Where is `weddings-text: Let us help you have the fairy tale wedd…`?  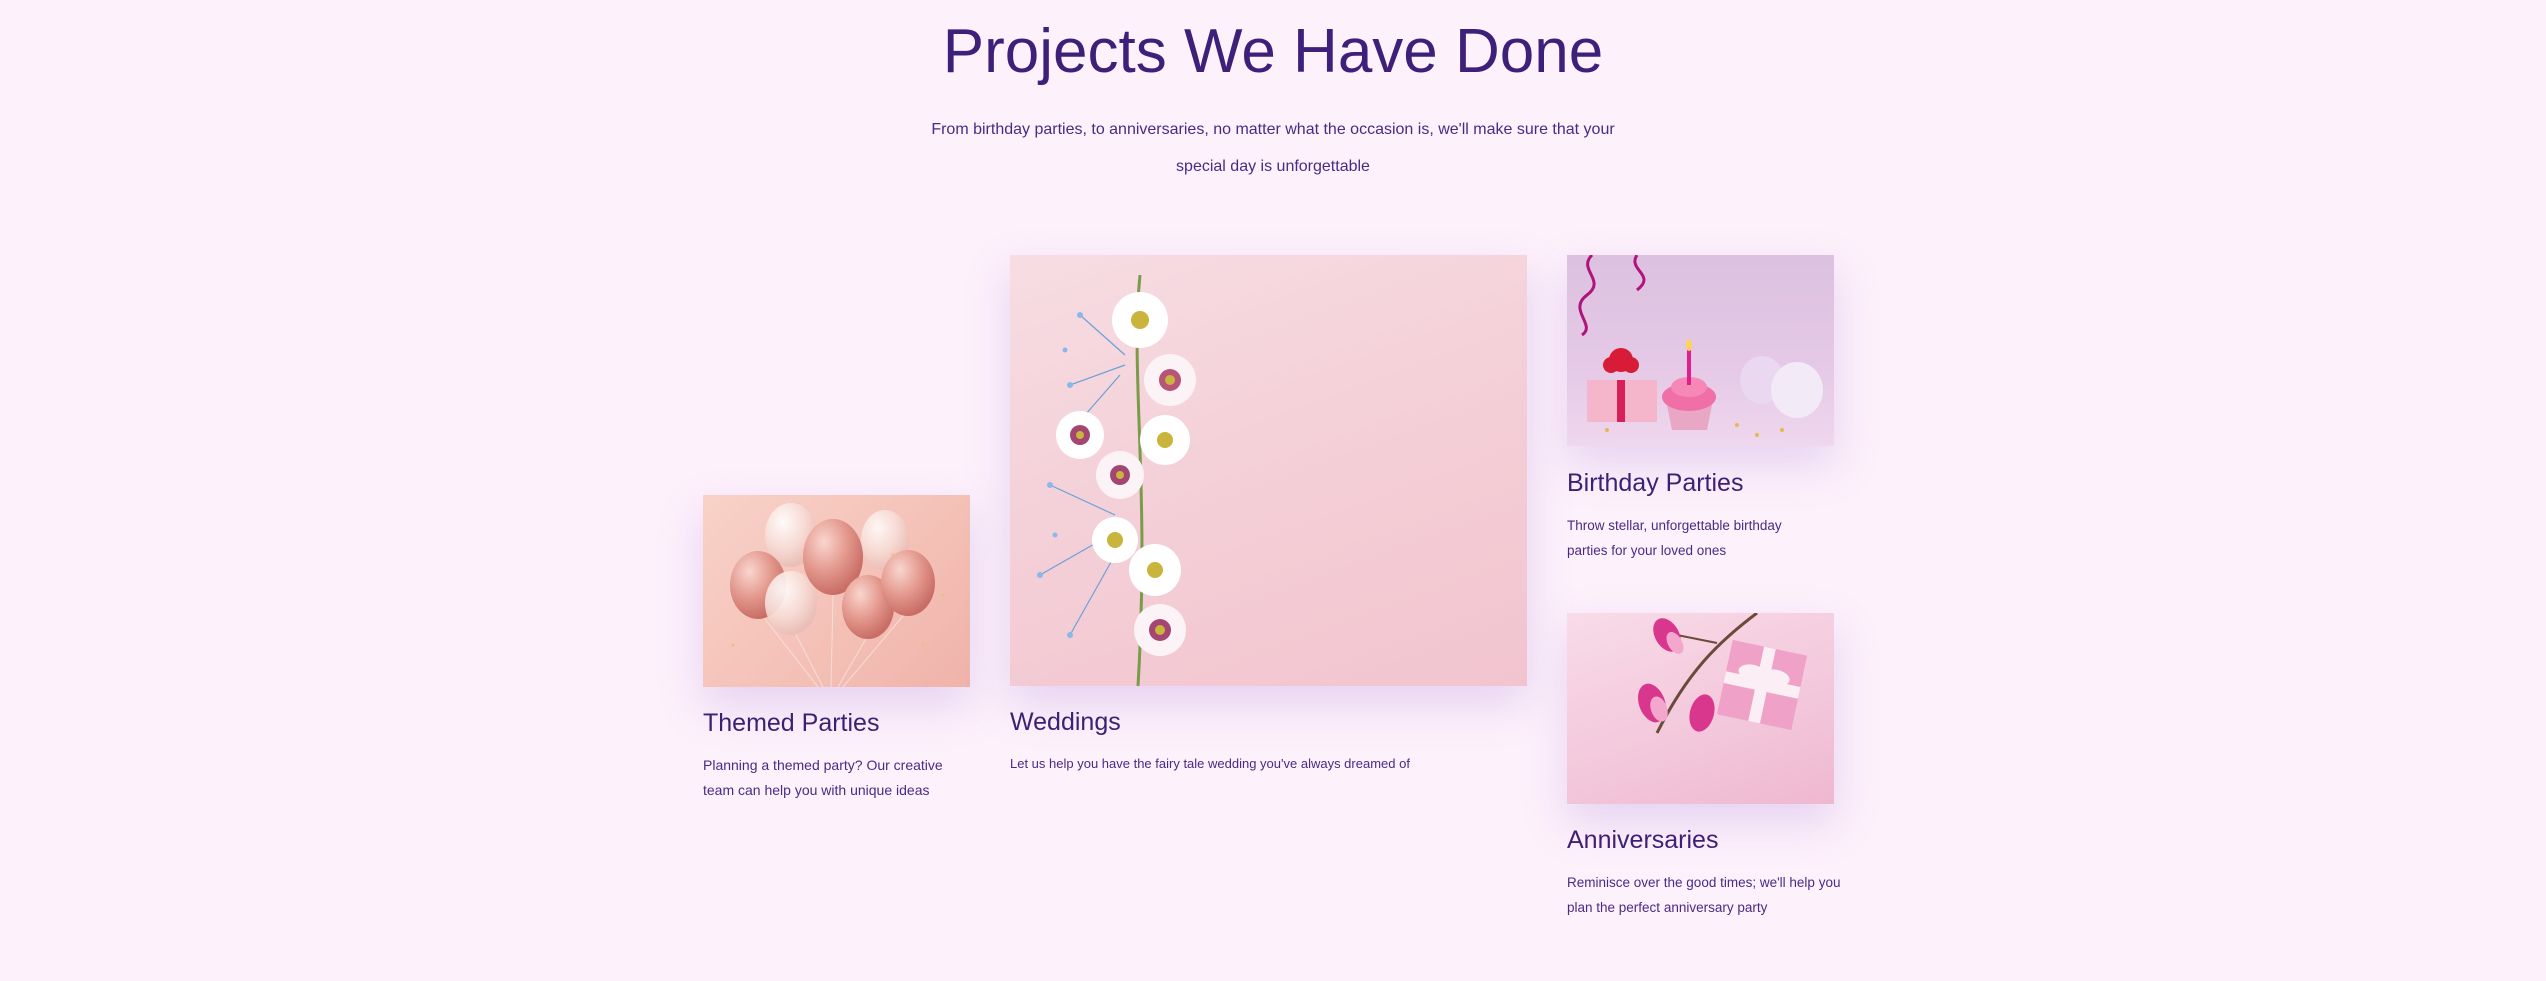 weddings-text: Let us help you have the fairy tale wedd… is located at coordinates (1210, 763).